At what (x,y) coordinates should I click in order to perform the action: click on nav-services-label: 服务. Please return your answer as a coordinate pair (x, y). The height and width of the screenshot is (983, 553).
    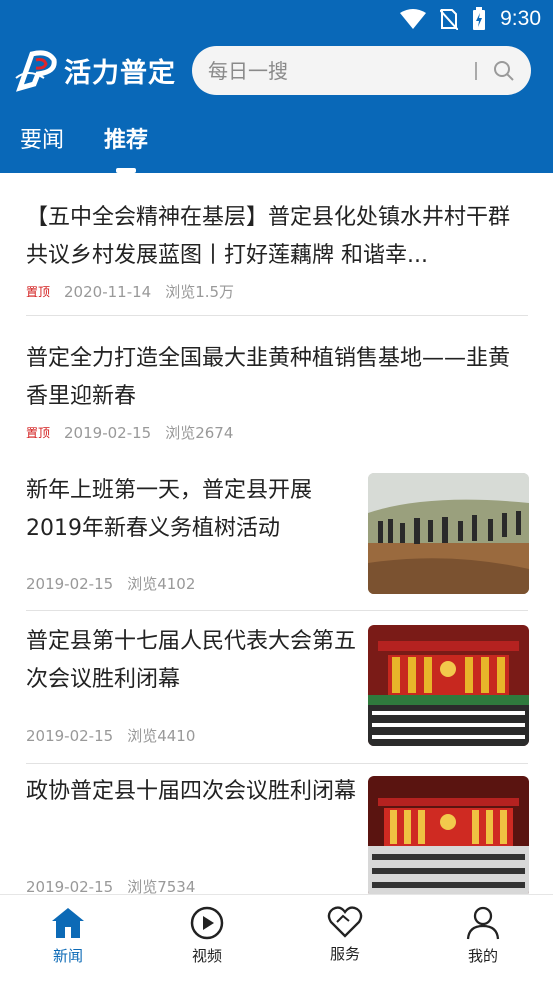
    Looking at the image, I should click on (344, 954).